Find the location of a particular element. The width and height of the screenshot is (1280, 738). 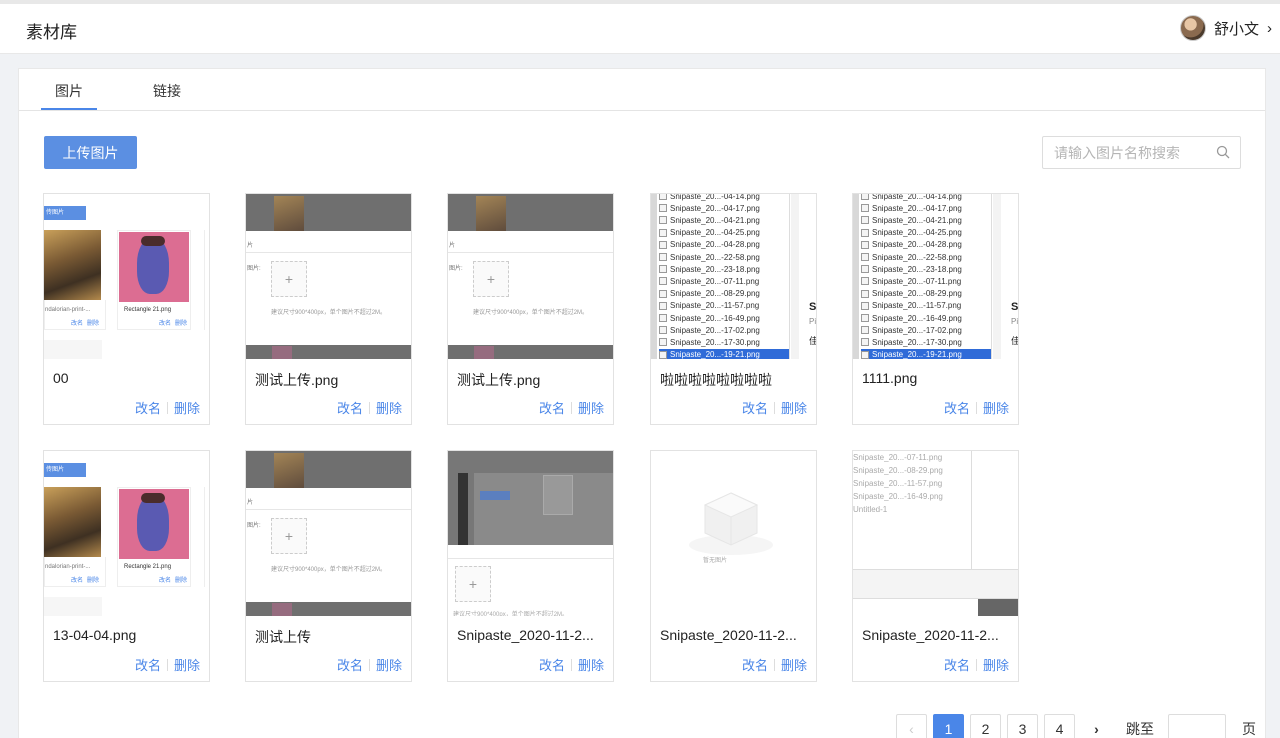

image-name: 1111.png is located at coordinates (890, 378).